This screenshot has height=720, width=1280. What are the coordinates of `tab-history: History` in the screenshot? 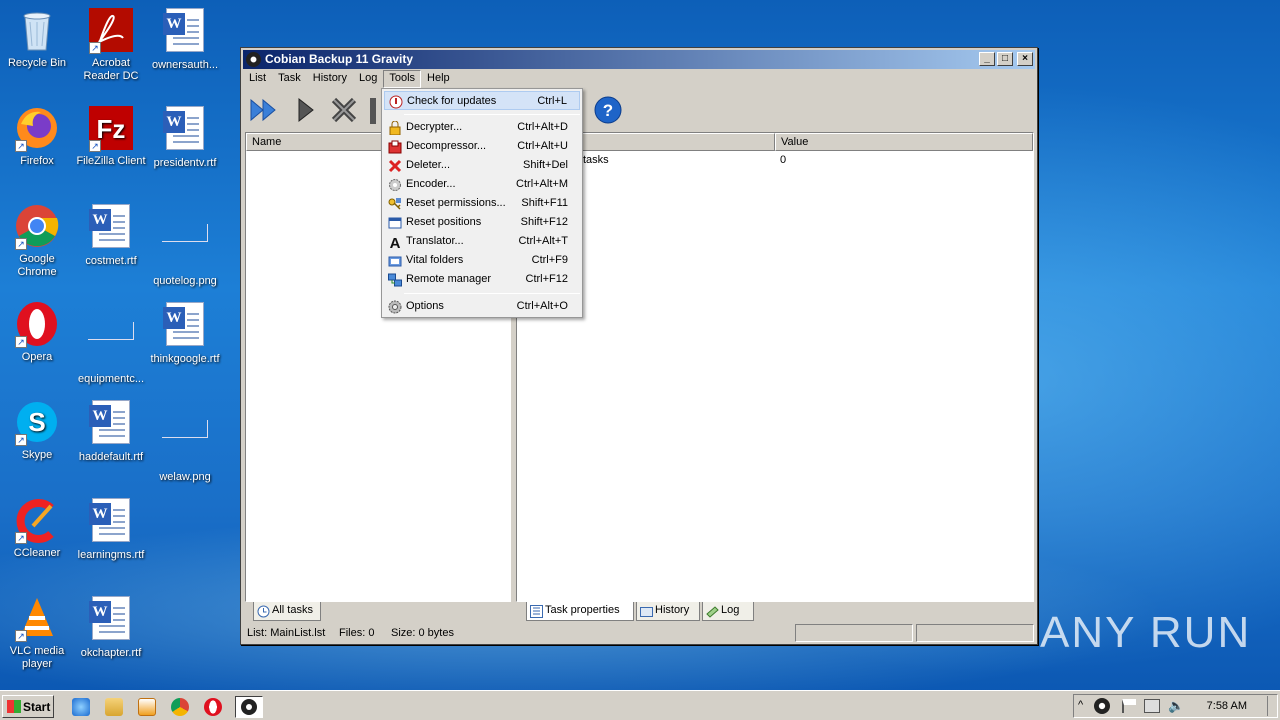 It's located at (668, 611).